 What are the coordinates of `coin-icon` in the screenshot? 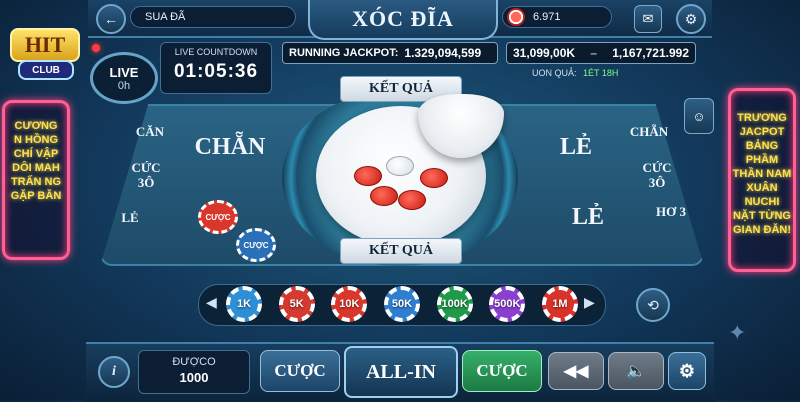 It's located at (516, 17).